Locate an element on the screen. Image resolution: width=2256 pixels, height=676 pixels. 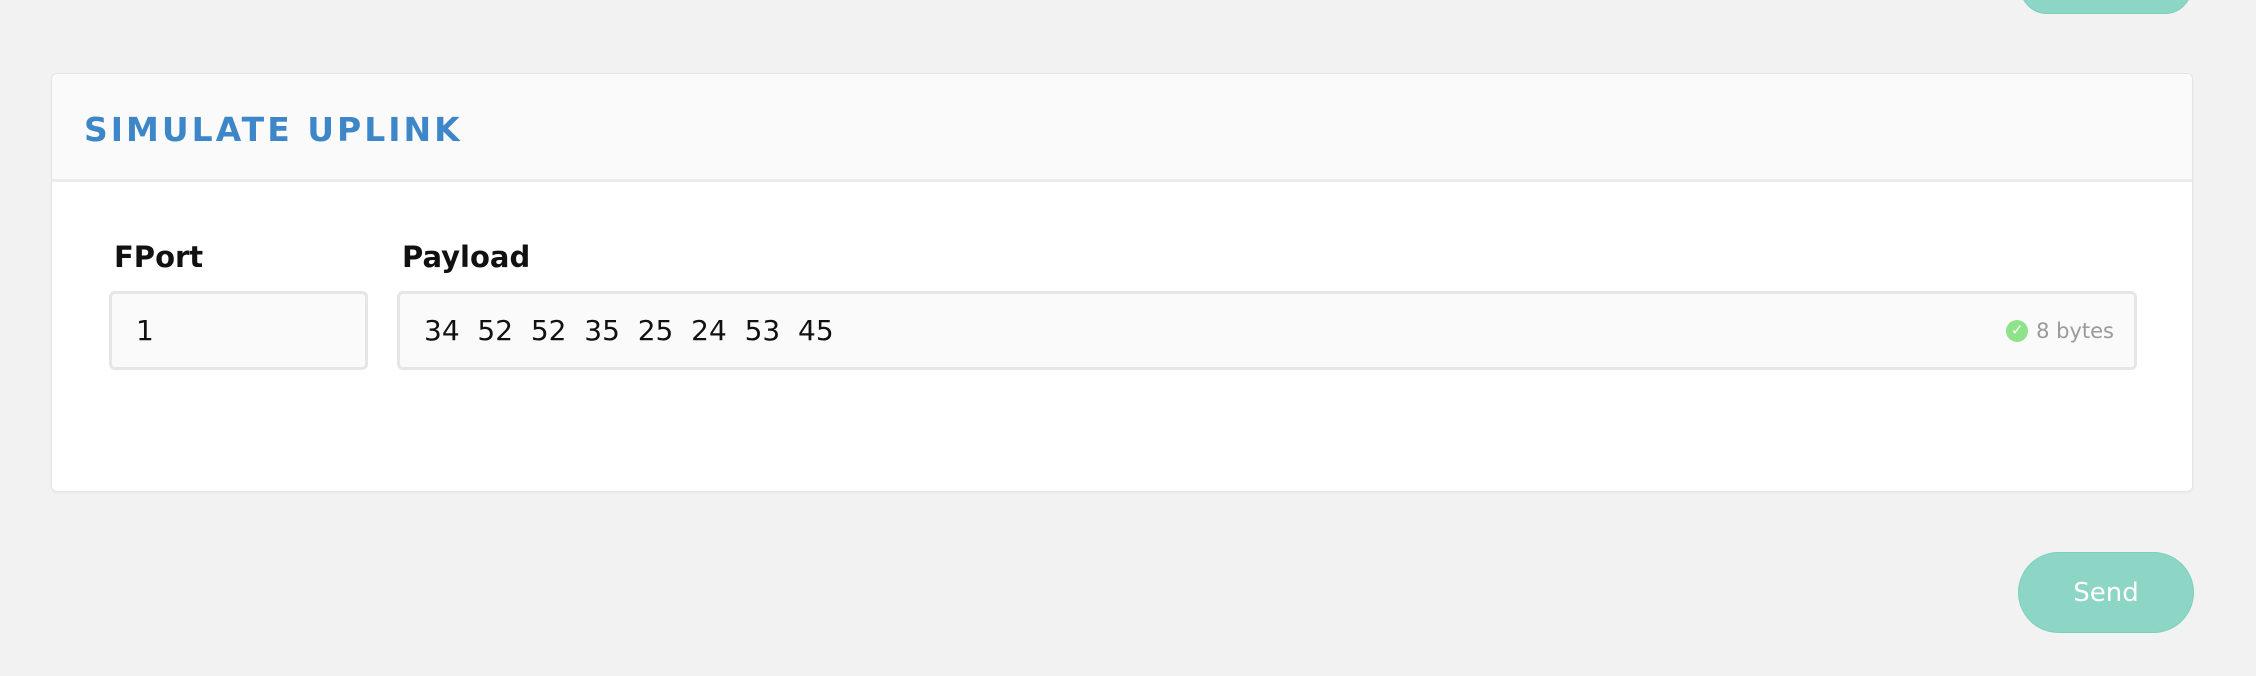
fport-label: FPort is located at coordinates (159, 257).